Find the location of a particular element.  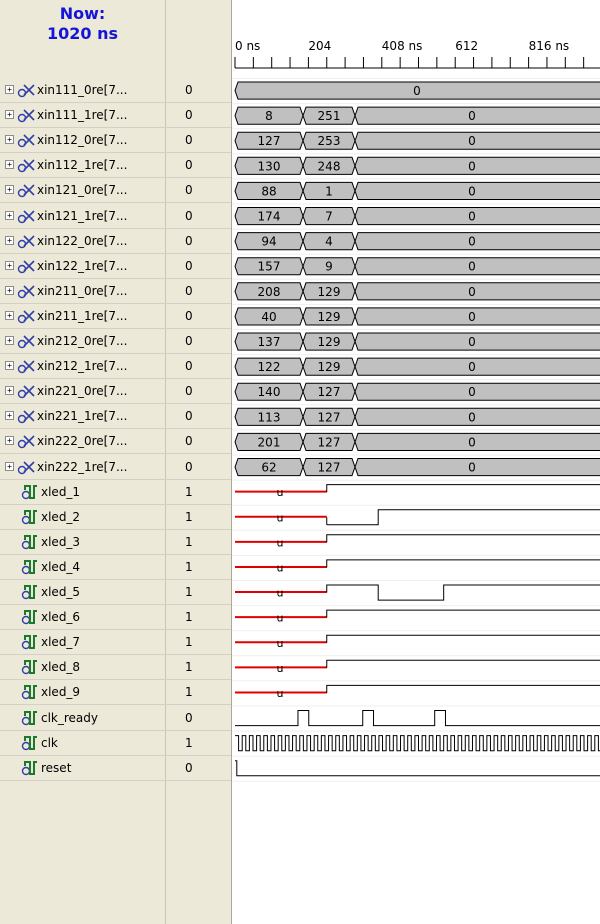

bus-waveform: 140 127 0 is located at coordinates (417, 391).